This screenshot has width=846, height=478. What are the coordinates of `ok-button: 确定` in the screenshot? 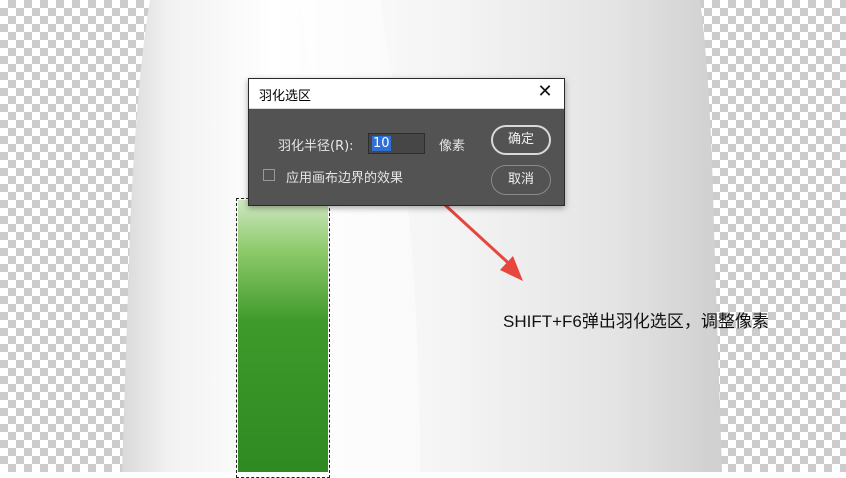 It's located at (521, 140).